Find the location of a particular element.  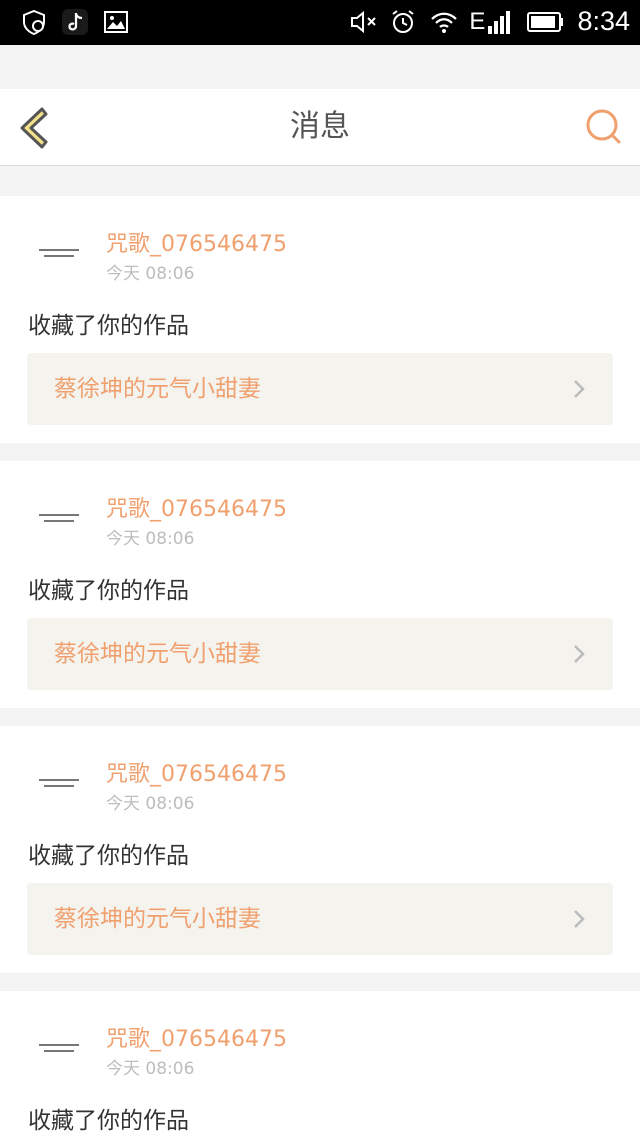

mute-icon is located at coordinates (363, 22).